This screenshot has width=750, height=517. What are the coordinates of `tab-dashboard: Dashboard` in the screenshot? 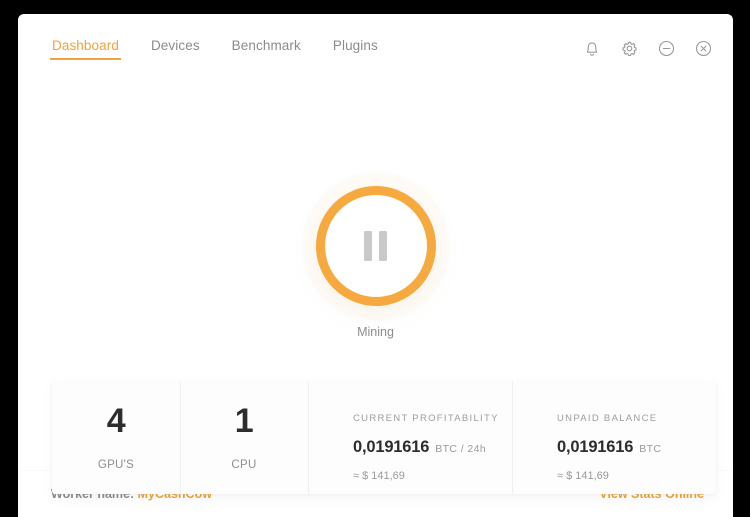 It's located at (85, 48).